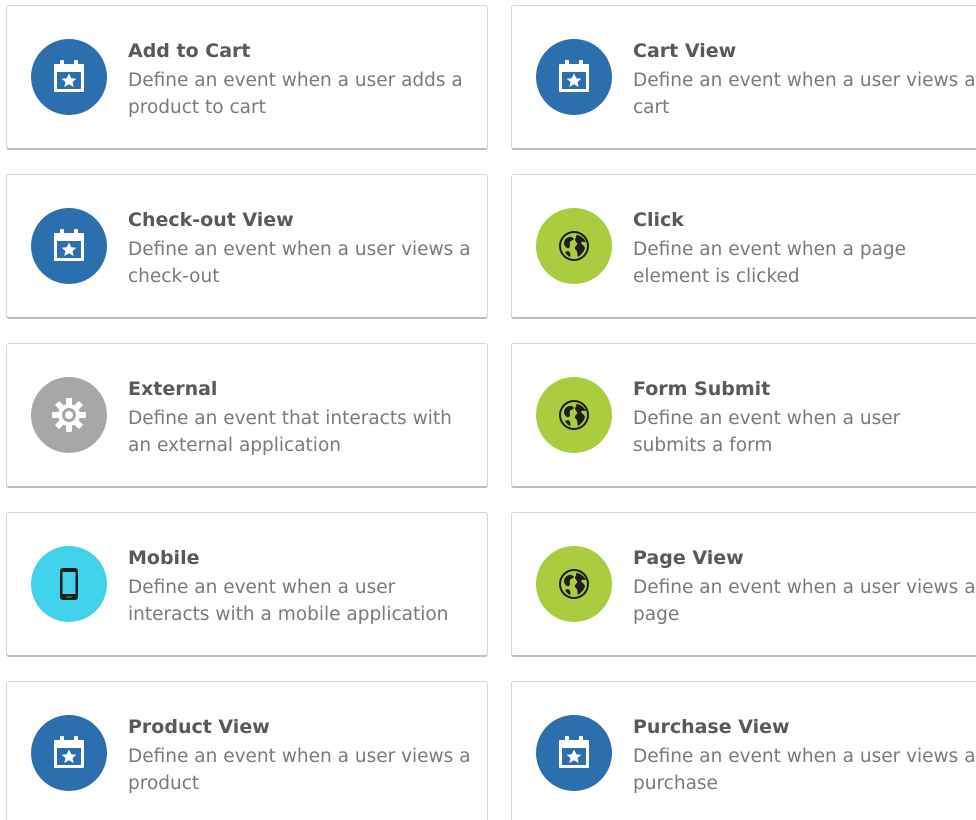 Image resolution: width=976 pixels, height=820 pixels. What do you see at coordinates (688, 558) in the screenshot?
I see `event-card-title: Page View` at bounding box center [688, 558].